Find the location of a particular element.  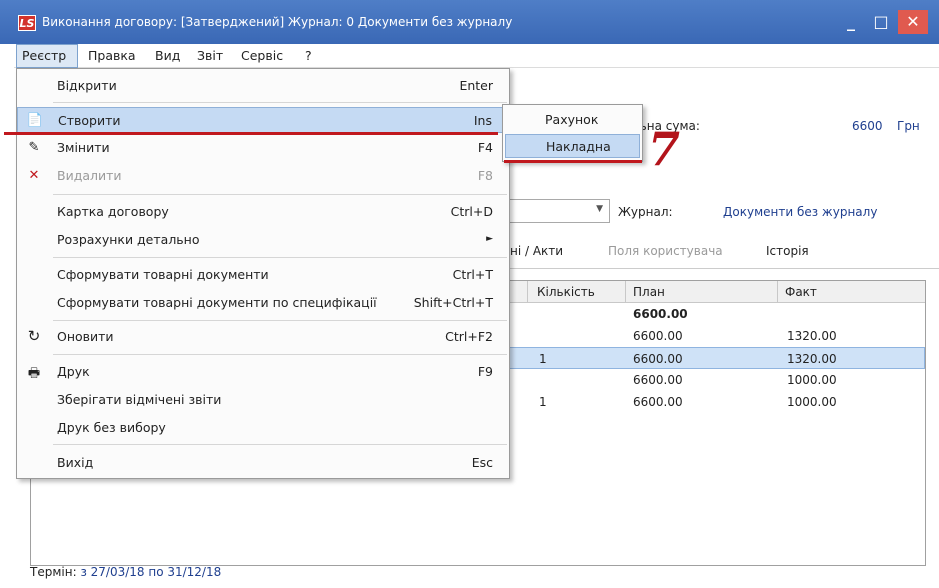

status-label: Термін: is located at coordinates (53, 572).